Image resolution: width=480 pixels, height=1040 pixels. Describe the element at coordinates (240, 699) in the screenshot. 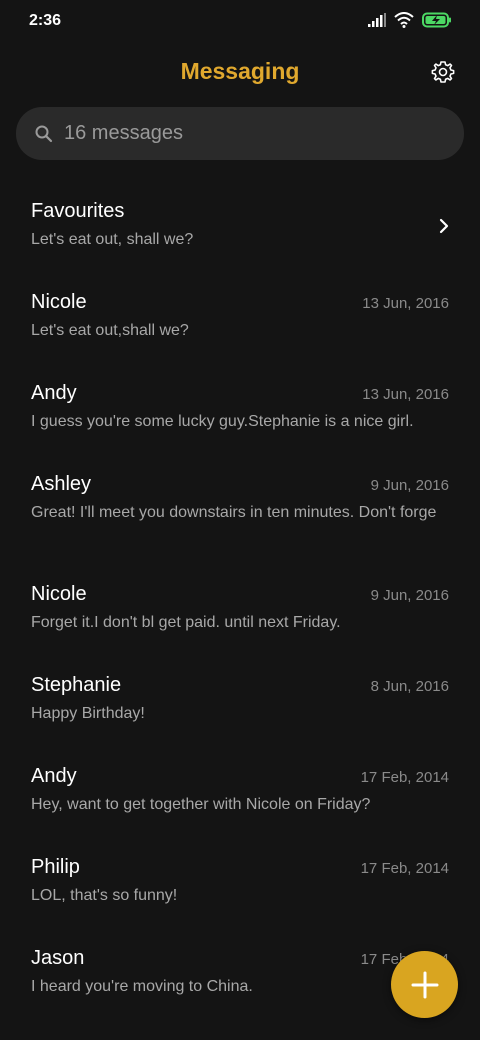

I see `conversation-row: Stephanie 8 Jun, 2016 Happy Birthday!` at that location.